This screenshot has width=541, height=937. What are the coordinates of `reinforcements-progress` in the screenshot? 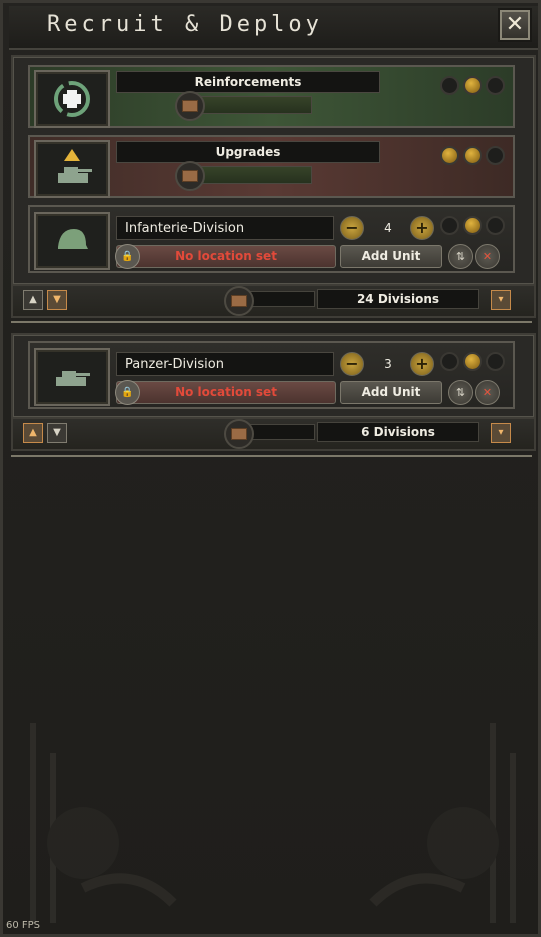 It's located at (243, 106).